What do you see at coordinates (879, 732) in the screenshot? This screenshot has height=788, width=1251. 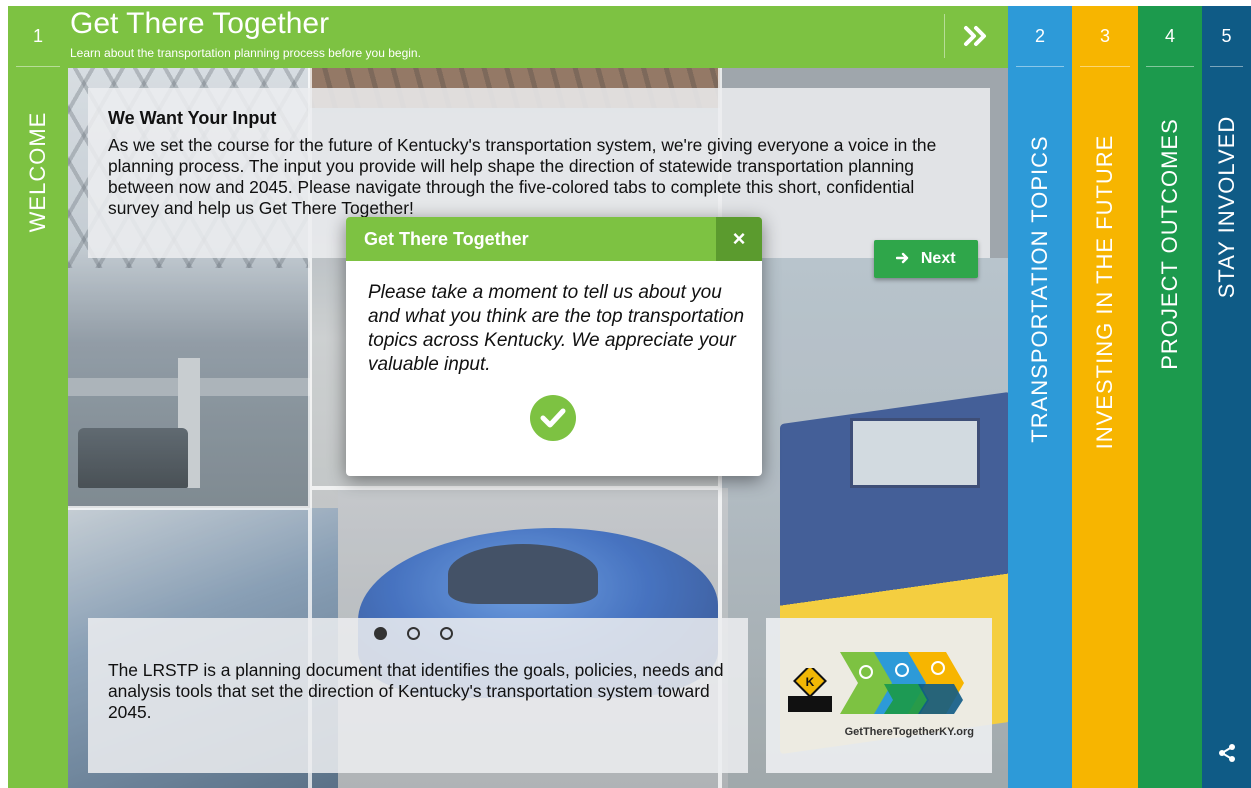 I see `website-url: GetThereTogetherKY.org` at bounding box center [879, 732].